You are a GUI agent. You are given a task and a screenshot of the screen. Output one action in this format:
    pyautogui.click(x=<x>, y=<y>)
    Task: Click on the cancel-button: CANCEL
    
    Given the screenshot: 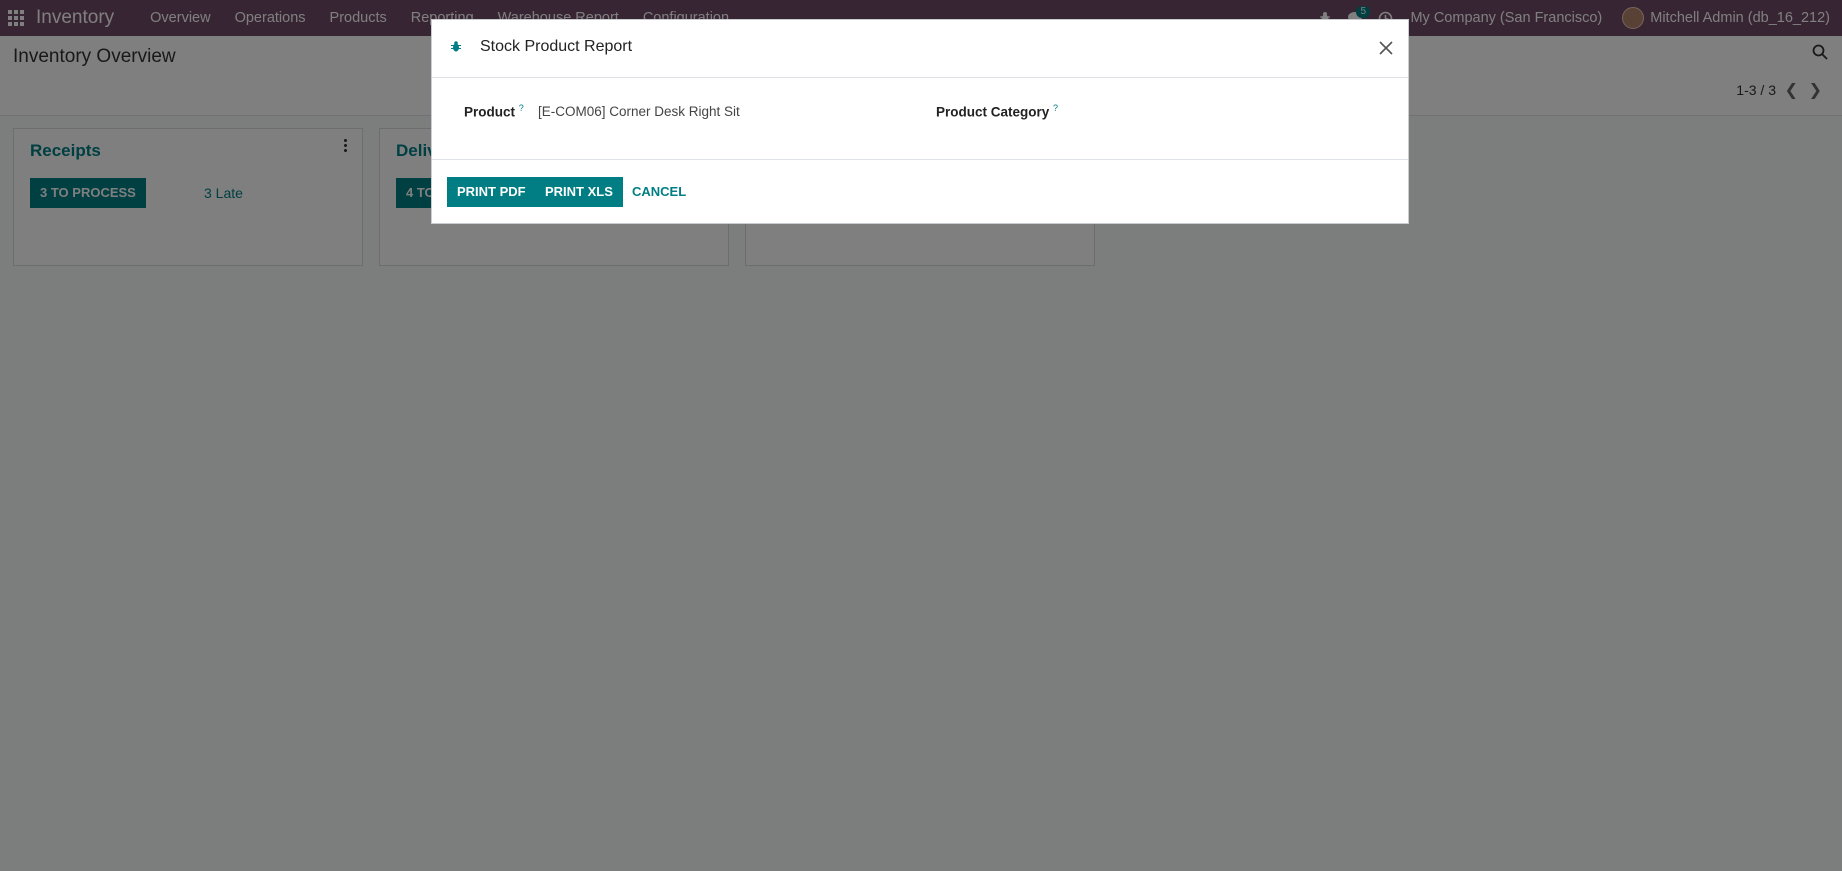 What is the action you would take?
    pyautogui.click(x=659, y=192)
    